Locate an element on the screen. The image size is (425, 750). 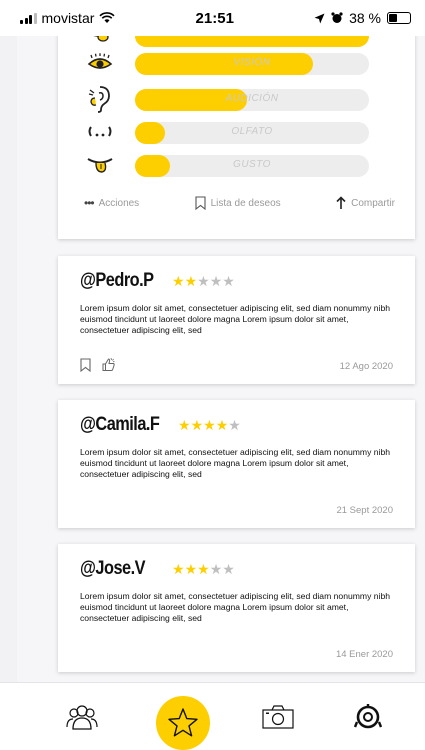
wishlist-button: Lista de deseos is located at coordinates (238, 203).